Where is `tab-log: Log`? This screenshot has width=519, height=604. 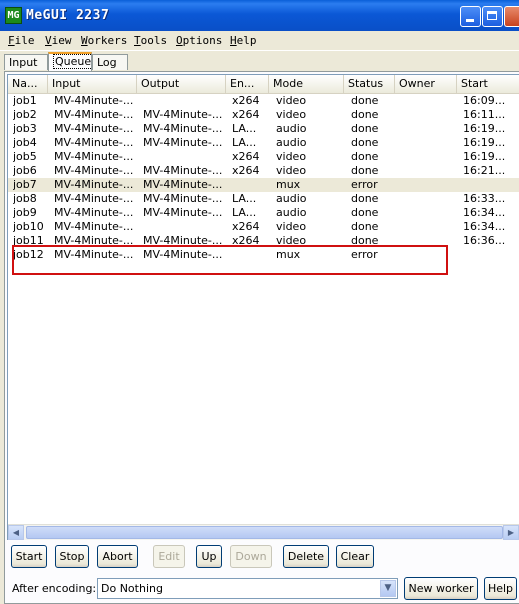
tab-log: Log is located at coordinates (110, 62).